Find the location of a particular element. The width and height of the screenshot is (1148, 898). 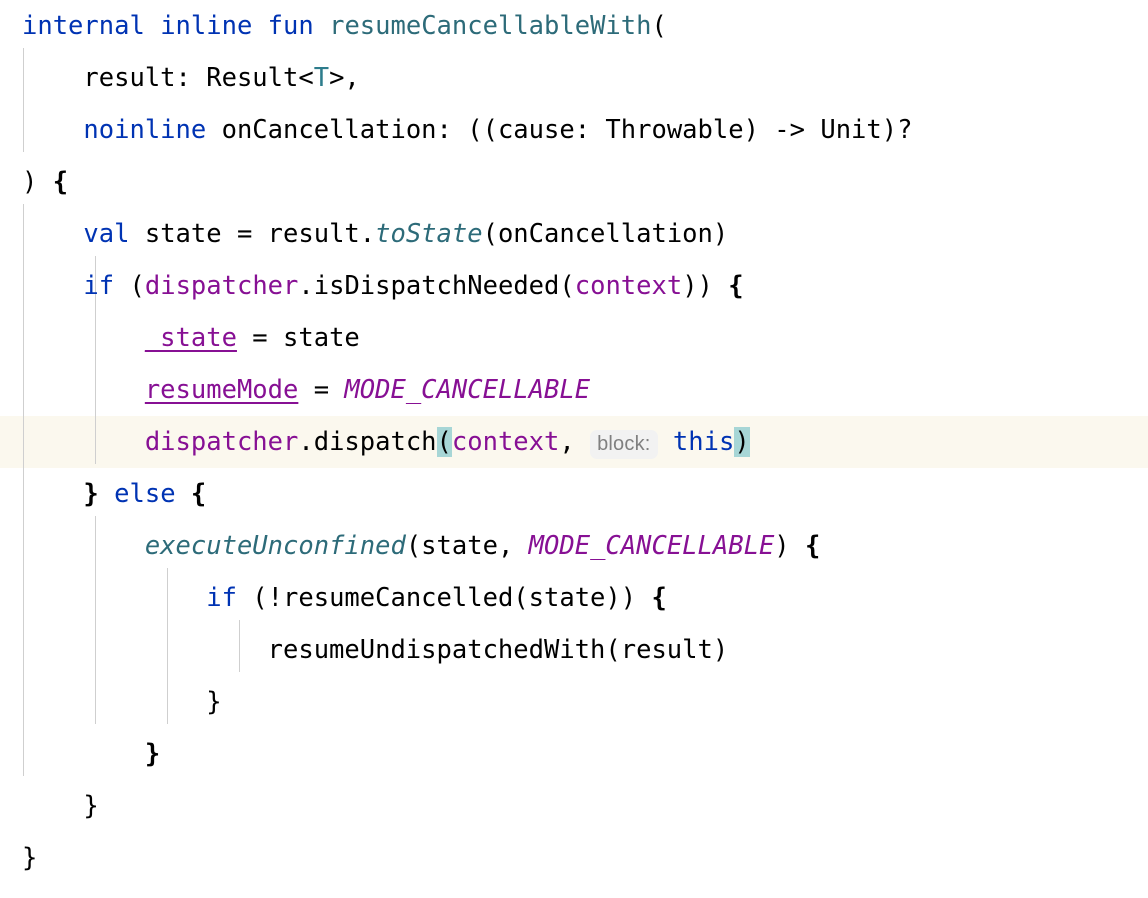

code-token: .isDispatchNeeded( is located at coordinates (436, 286).